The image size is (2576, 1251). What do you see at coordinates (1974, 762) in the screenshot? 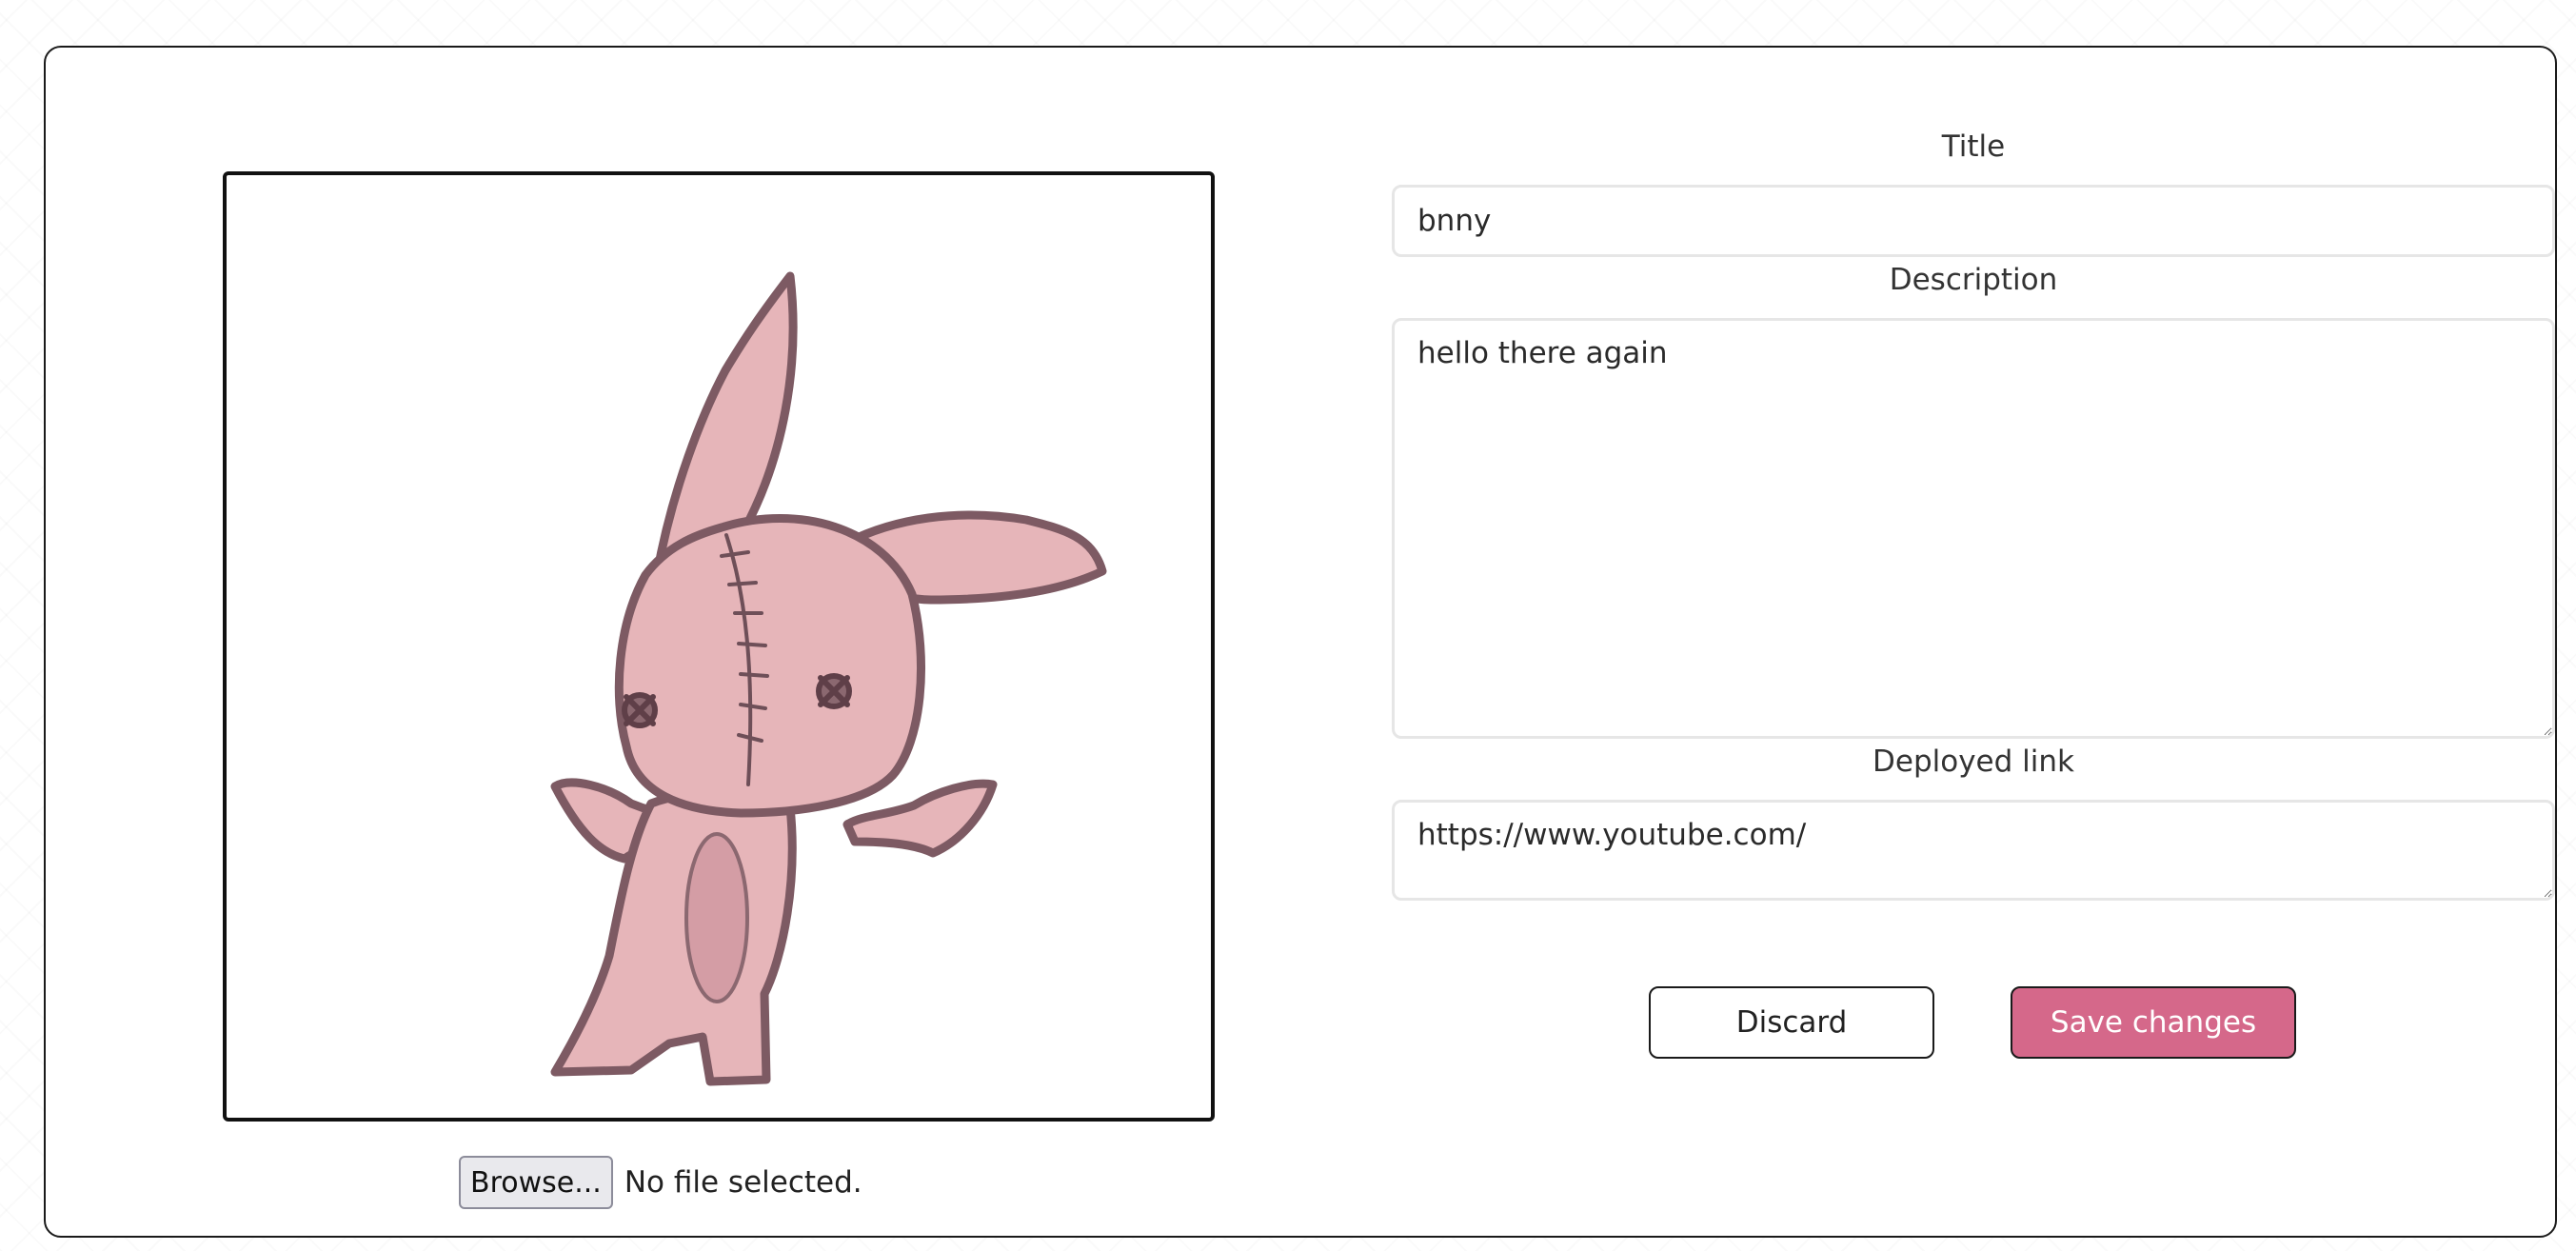
I see `deployed-link-label: Deployed link` at bounding box center [1974, 762].